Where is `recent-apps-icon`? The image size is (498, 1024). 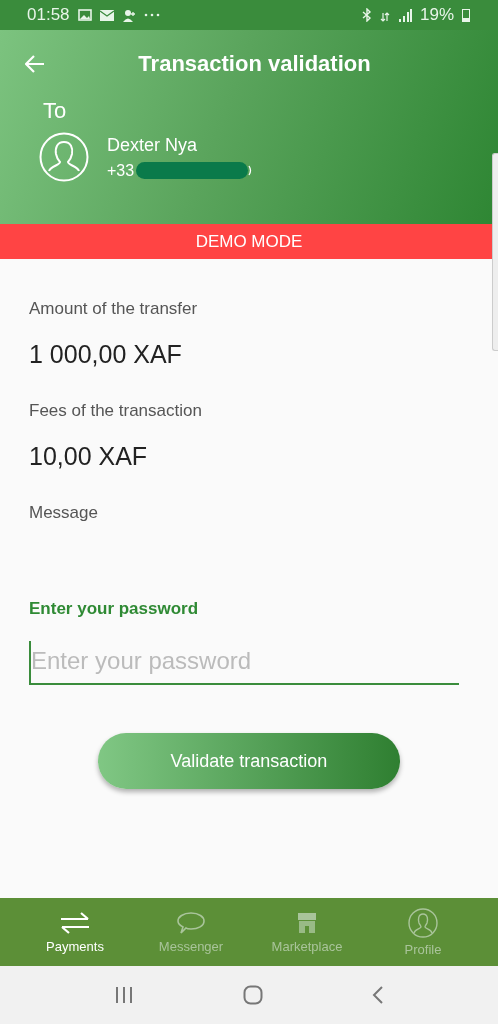 recent-apps-icon is located at coordinates (124, 995).